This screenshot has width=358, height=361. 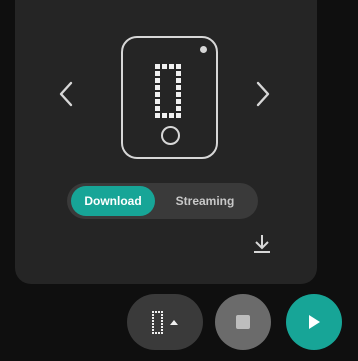 What do you see at coordinates (165, 322) in the screenshot?
I see `device-selector-button` at bounding box center [165, 322].